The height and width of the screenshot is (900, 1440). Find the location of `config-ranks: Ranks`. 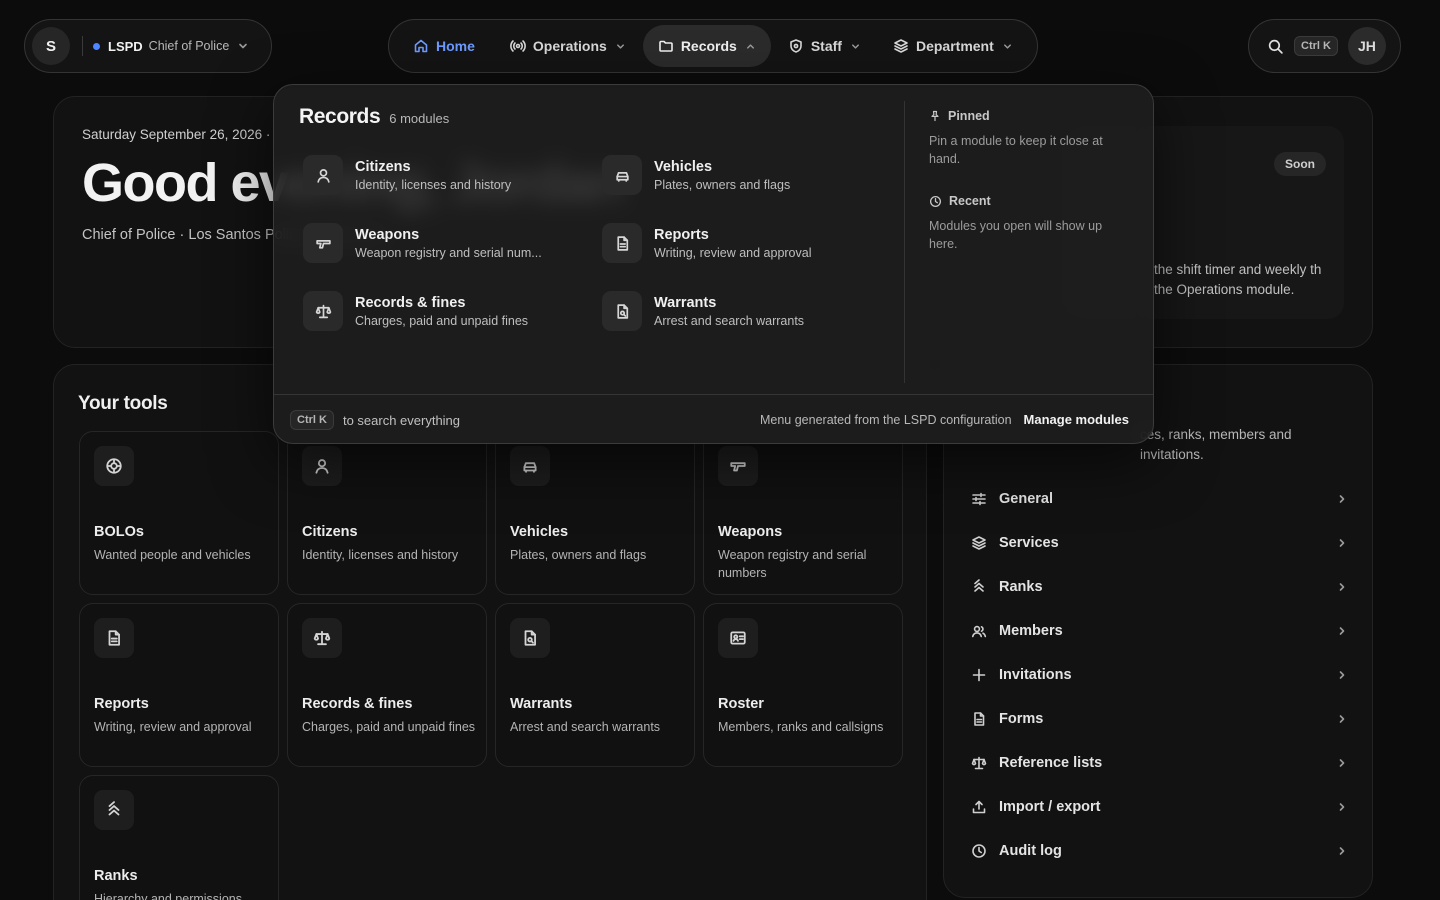

config-ranks: Ranks is located at coordinates (1159, 587).